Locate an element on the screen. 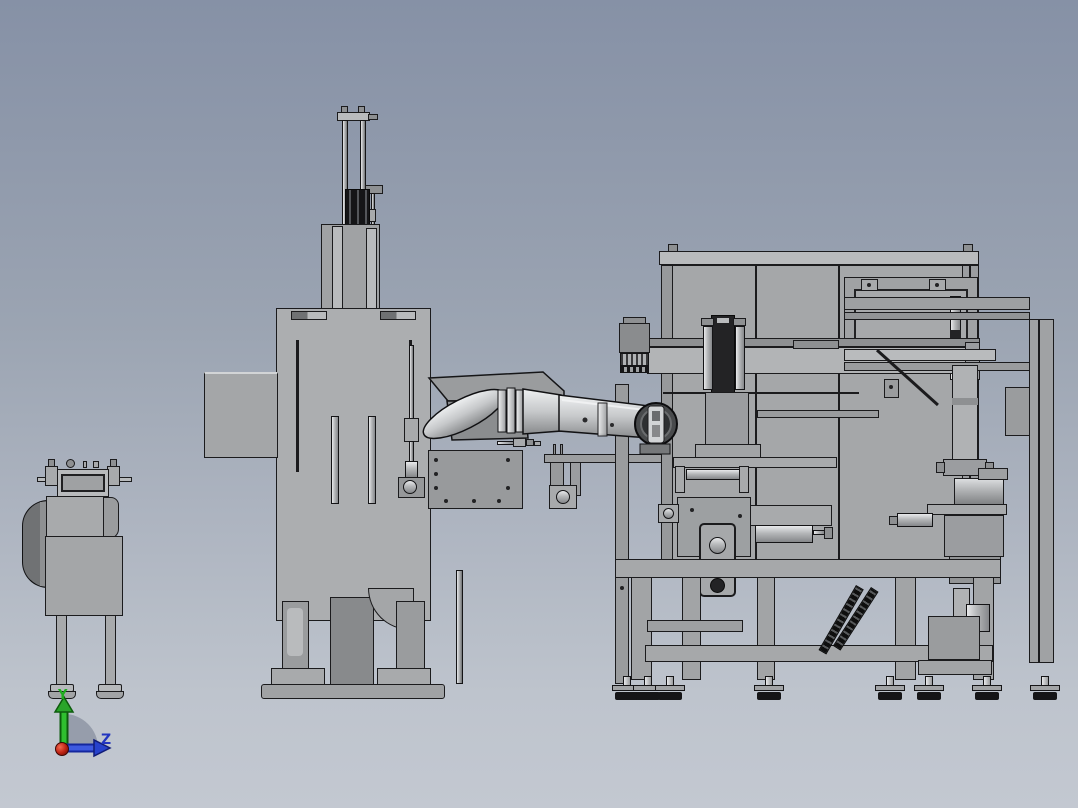  station-beam1 is located at coordinates (937, 303).